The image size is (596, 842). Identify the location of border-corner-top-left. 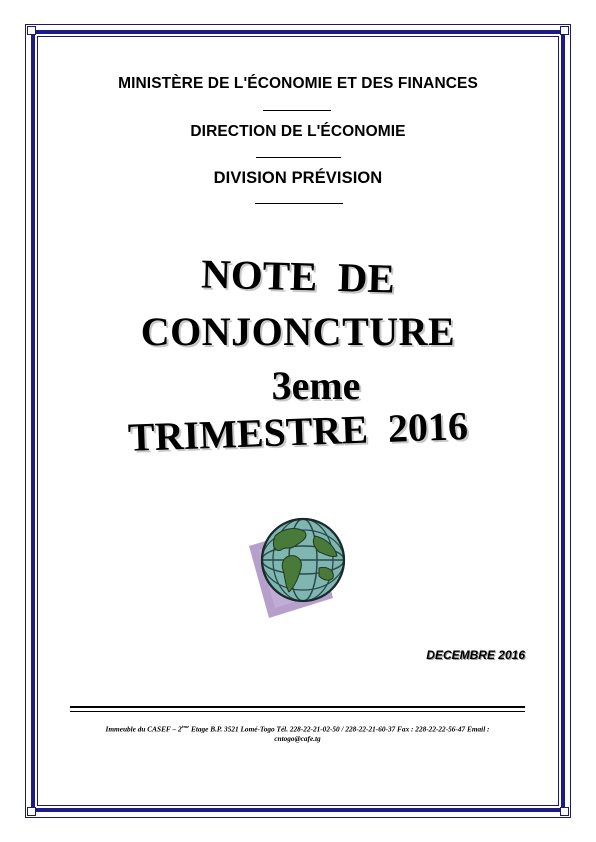
(31, 30).